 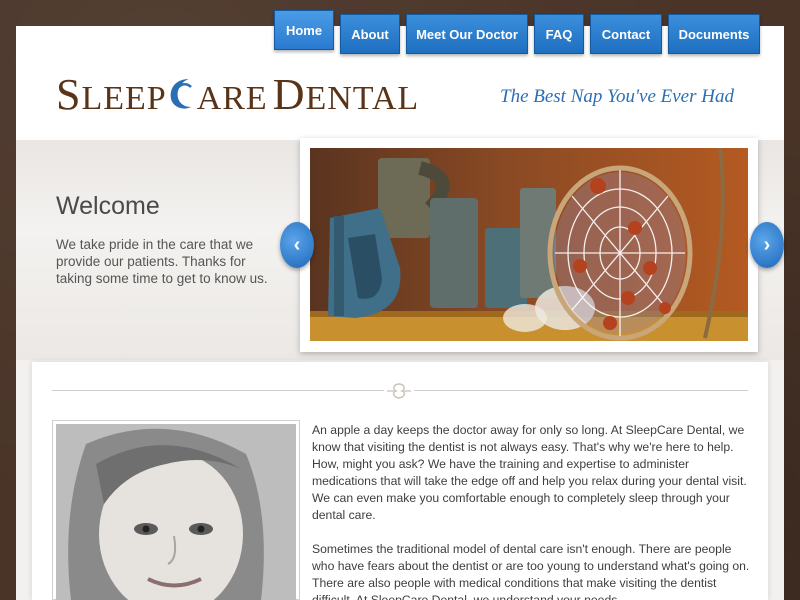 I want to click on logo-letter-d: D, so click(x=289, y=94).